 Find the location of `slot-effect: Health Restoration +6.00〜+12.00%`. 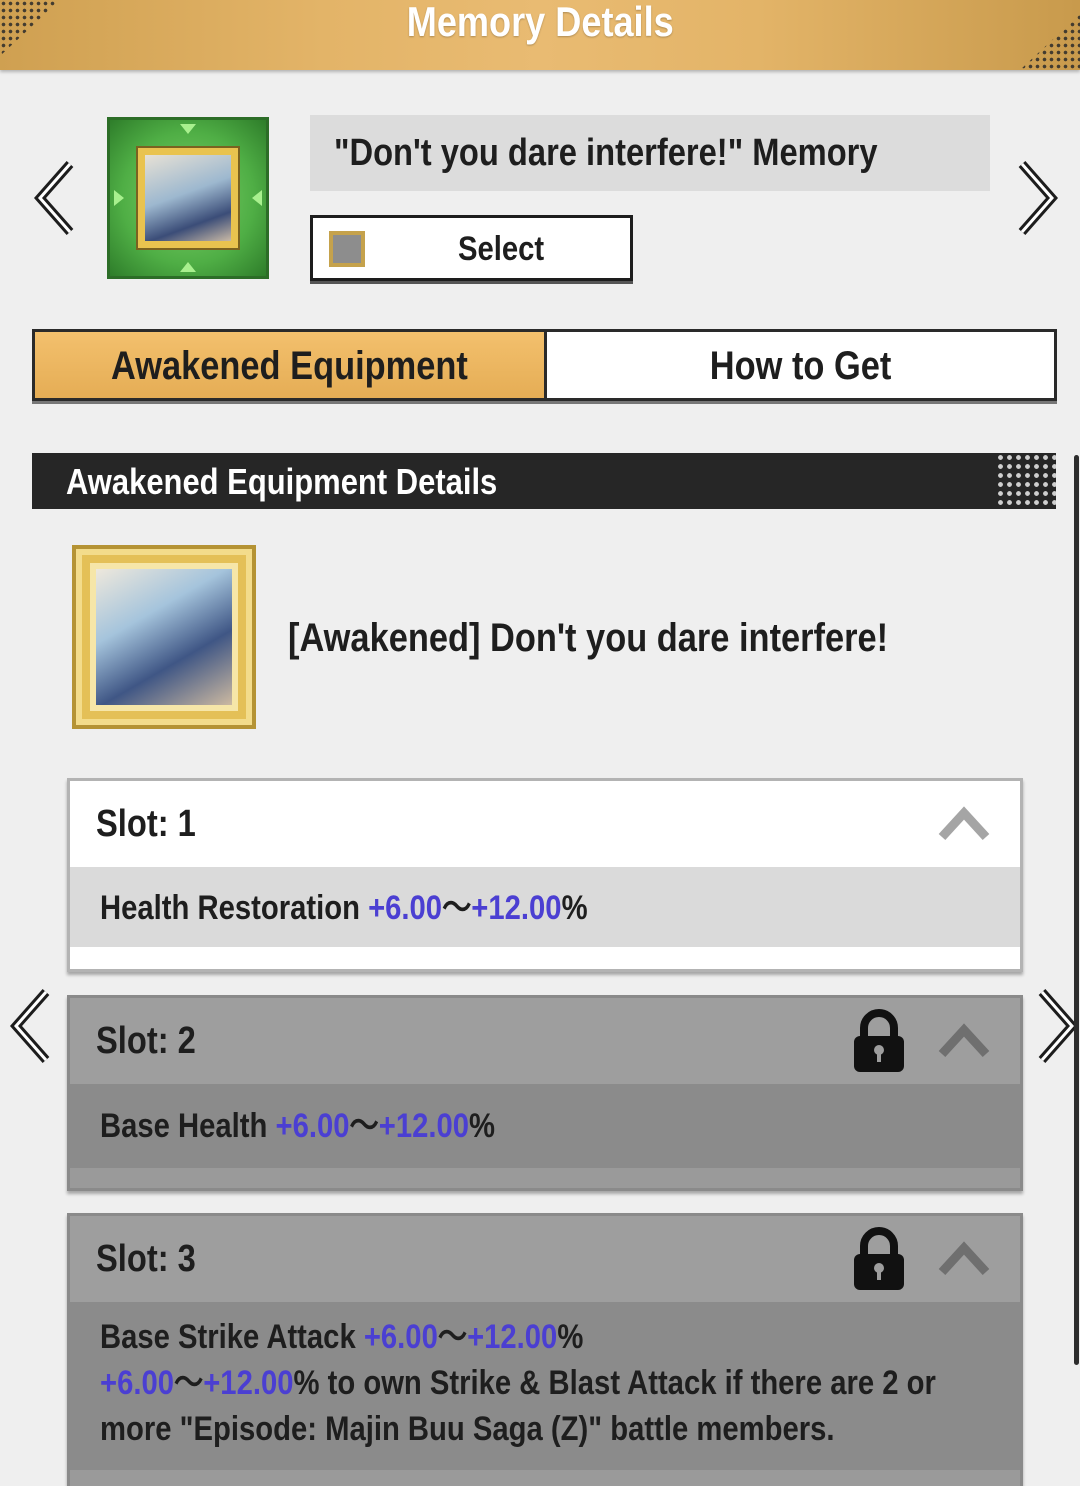

slot-effect: Health Restoration +6.00〜+12.00% is located at coordinates (545, 907).